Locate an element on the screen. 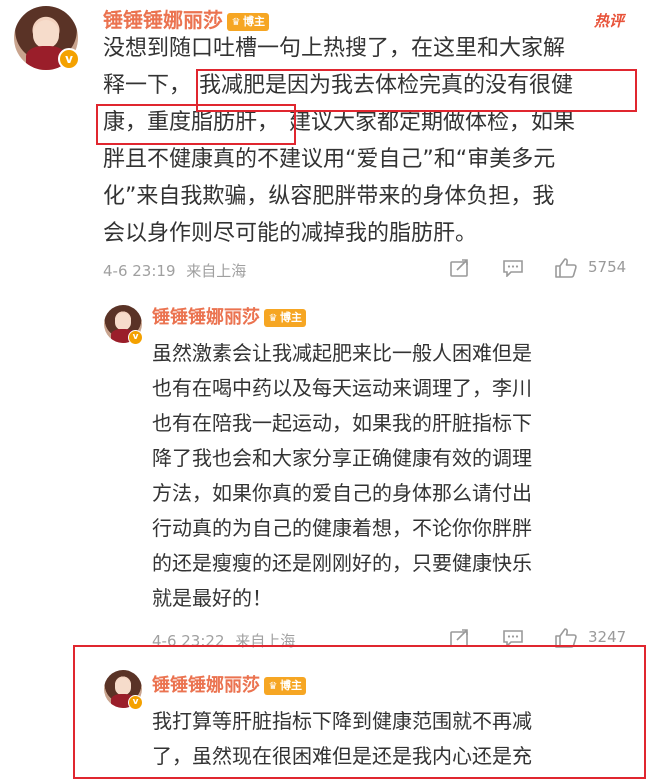 Image resolution: width=646 pixels, height=779 pixels. comment-line: 化”来自我欺骗，纵容肥胖带来的身体负担，我 is located at coordinates (329, 196).